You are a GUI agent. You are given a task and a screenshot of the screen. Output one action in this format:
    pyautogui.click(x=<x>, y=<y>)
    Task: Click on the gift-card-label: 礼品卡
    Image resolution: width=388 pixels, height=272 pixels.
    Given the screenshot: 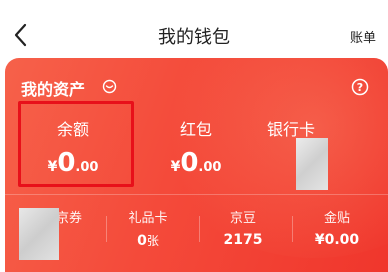 What is the action you would take?
    pyautogui.click(x=148, y=218)
    